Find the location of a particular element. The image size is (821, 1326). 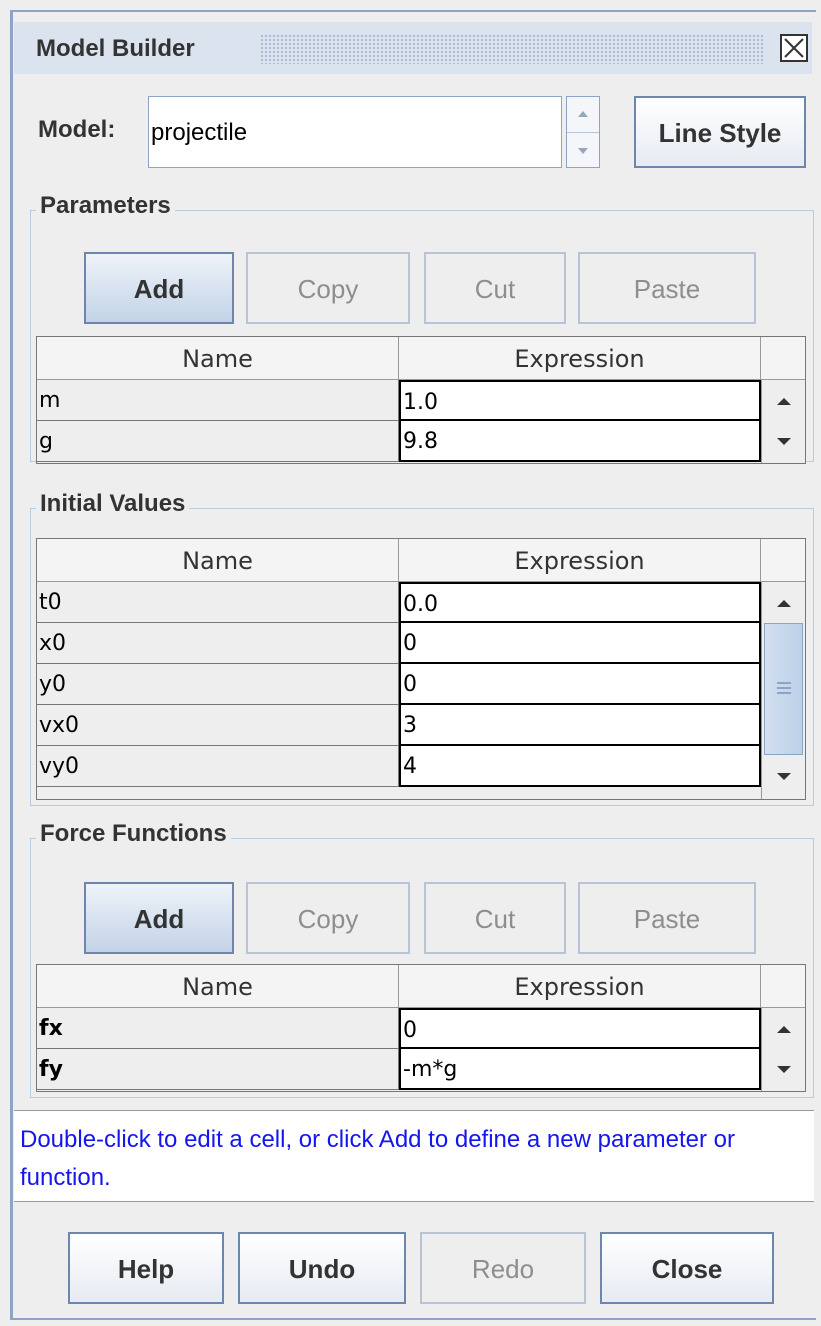

model-name-field: projectile is located at coordinates (355, 132).